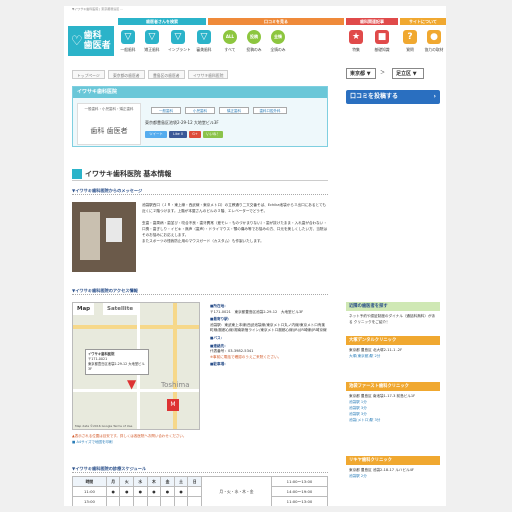 This screenshot has height=512, width=512. What do you see at coordinates (246, 356) in the screenshot?
I see `access-note: ※事前に電話で確認のうえご来院ください。` at bounding box center [246, 356].